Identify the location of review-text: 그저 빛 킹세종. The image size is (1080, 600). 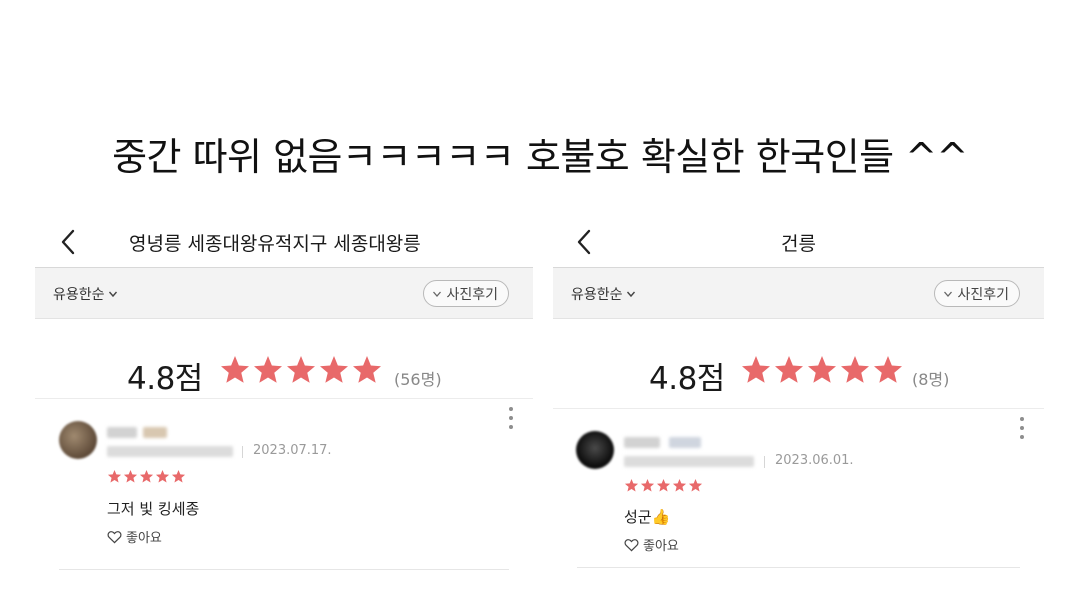
(153, 509).